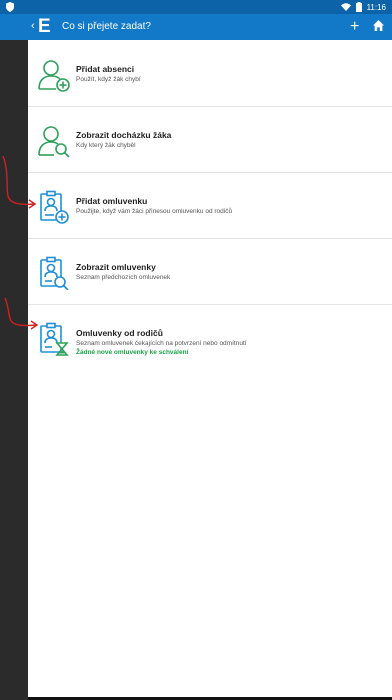  Describe the element at coordinates (20, 242) in the screenshot. I see `annotation-overlay` at that location.